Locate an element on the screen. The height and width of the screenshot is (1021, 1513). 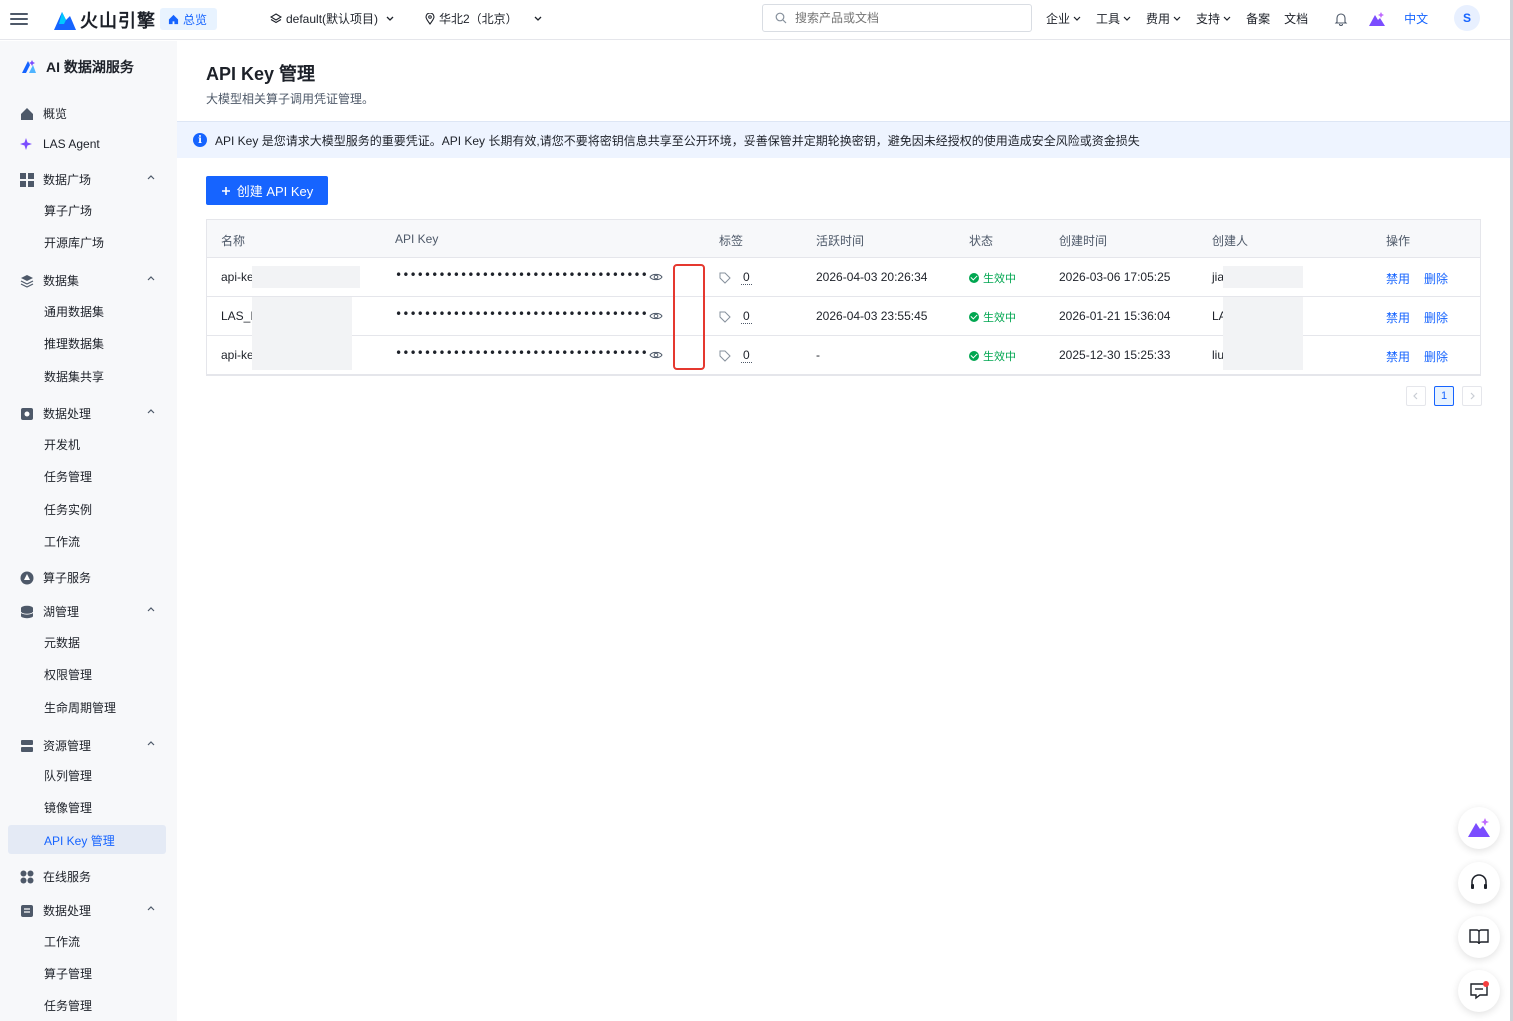
sidebar-item-task-management-2: 任务管理 is located at coordinates (68, 1005).